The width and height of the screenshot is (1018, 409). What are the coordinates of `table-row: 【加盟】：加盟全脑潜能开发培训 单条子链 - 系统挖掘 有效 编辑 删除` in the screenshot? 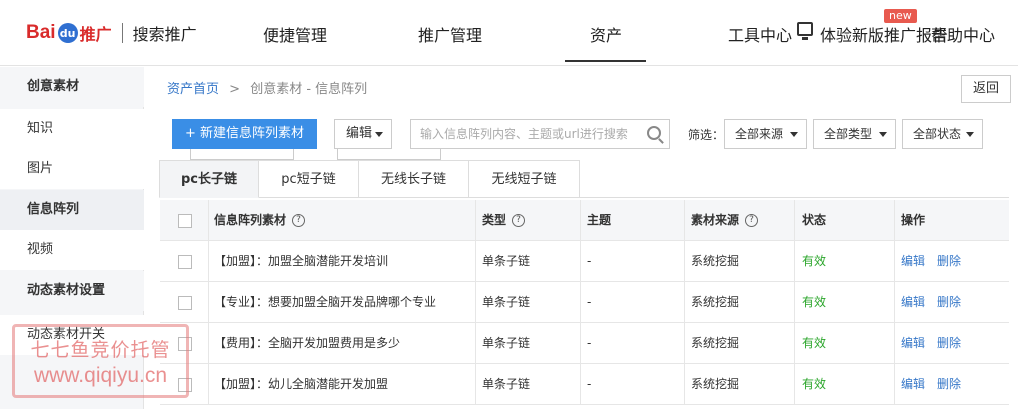 It's located at (584, 261).